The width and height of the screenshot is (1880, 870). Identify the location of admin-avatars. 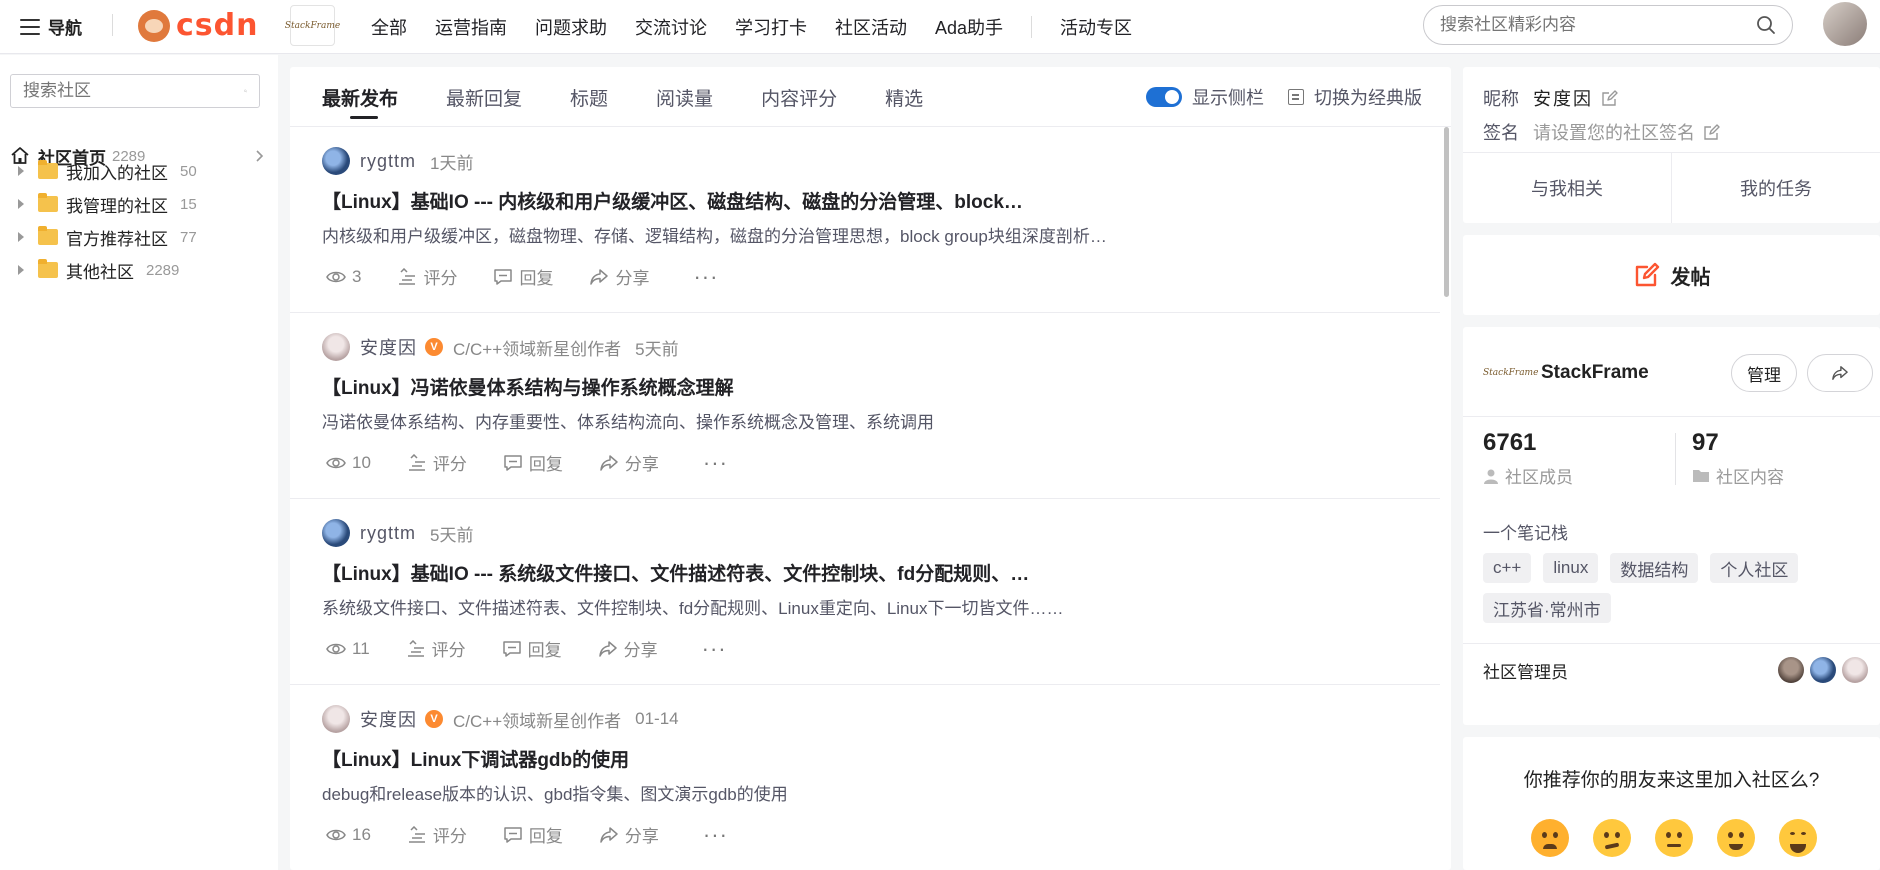
(1823, 670).